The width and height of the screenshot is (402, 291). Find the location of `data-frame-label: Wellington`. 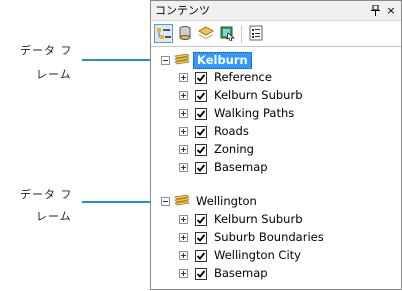

data-frame-label: Wellington is located at coordinates (226, 201).